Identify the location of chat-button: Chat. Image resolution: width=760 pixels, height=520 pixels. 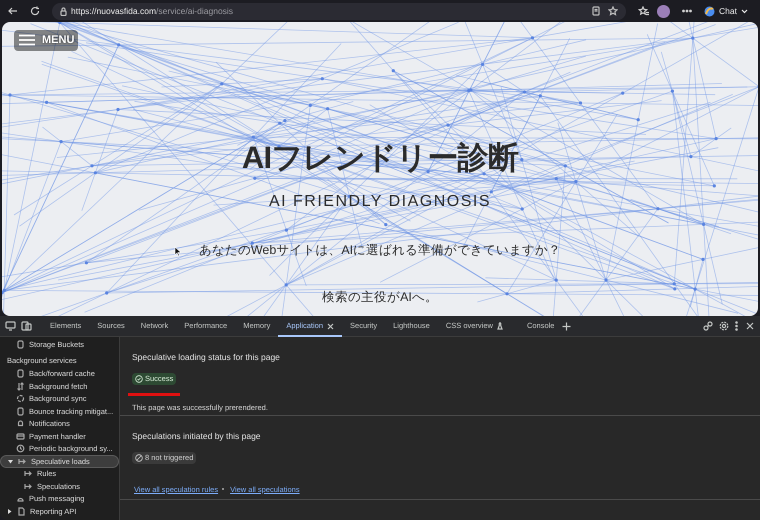
(726, 11).